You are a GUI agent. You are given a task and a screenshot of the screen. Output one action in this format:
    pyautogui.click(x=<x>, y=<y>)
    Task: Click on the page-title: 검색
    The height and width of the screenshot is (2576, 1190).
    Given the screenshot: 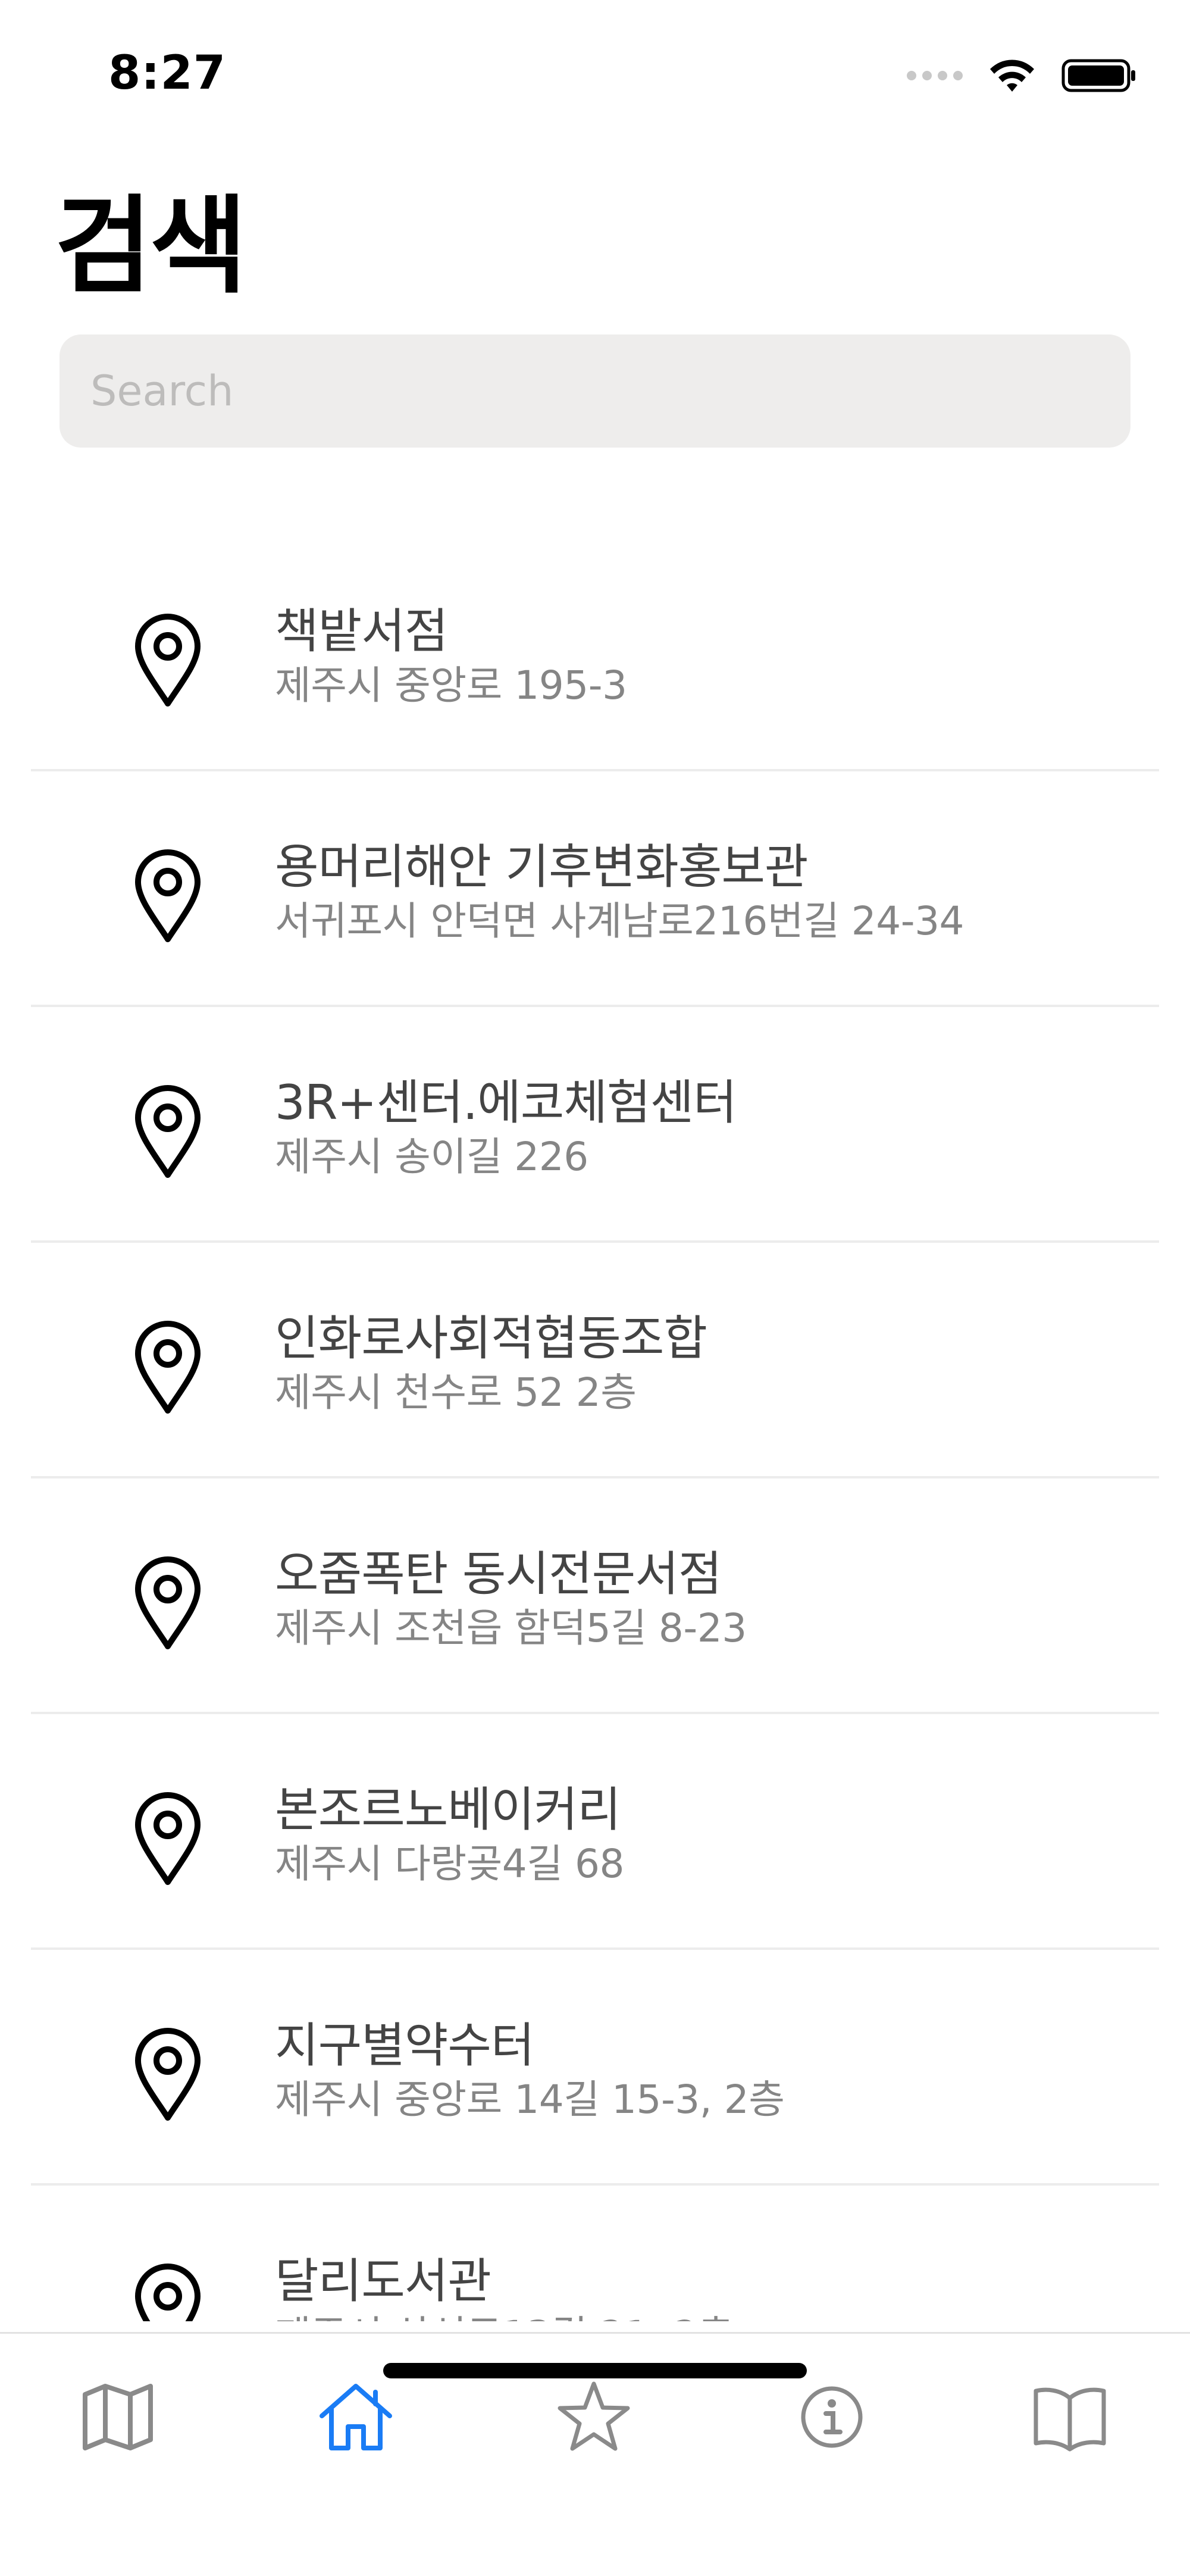 What is the action you would take?
    pyautogui.click(x=151, y=246)
    